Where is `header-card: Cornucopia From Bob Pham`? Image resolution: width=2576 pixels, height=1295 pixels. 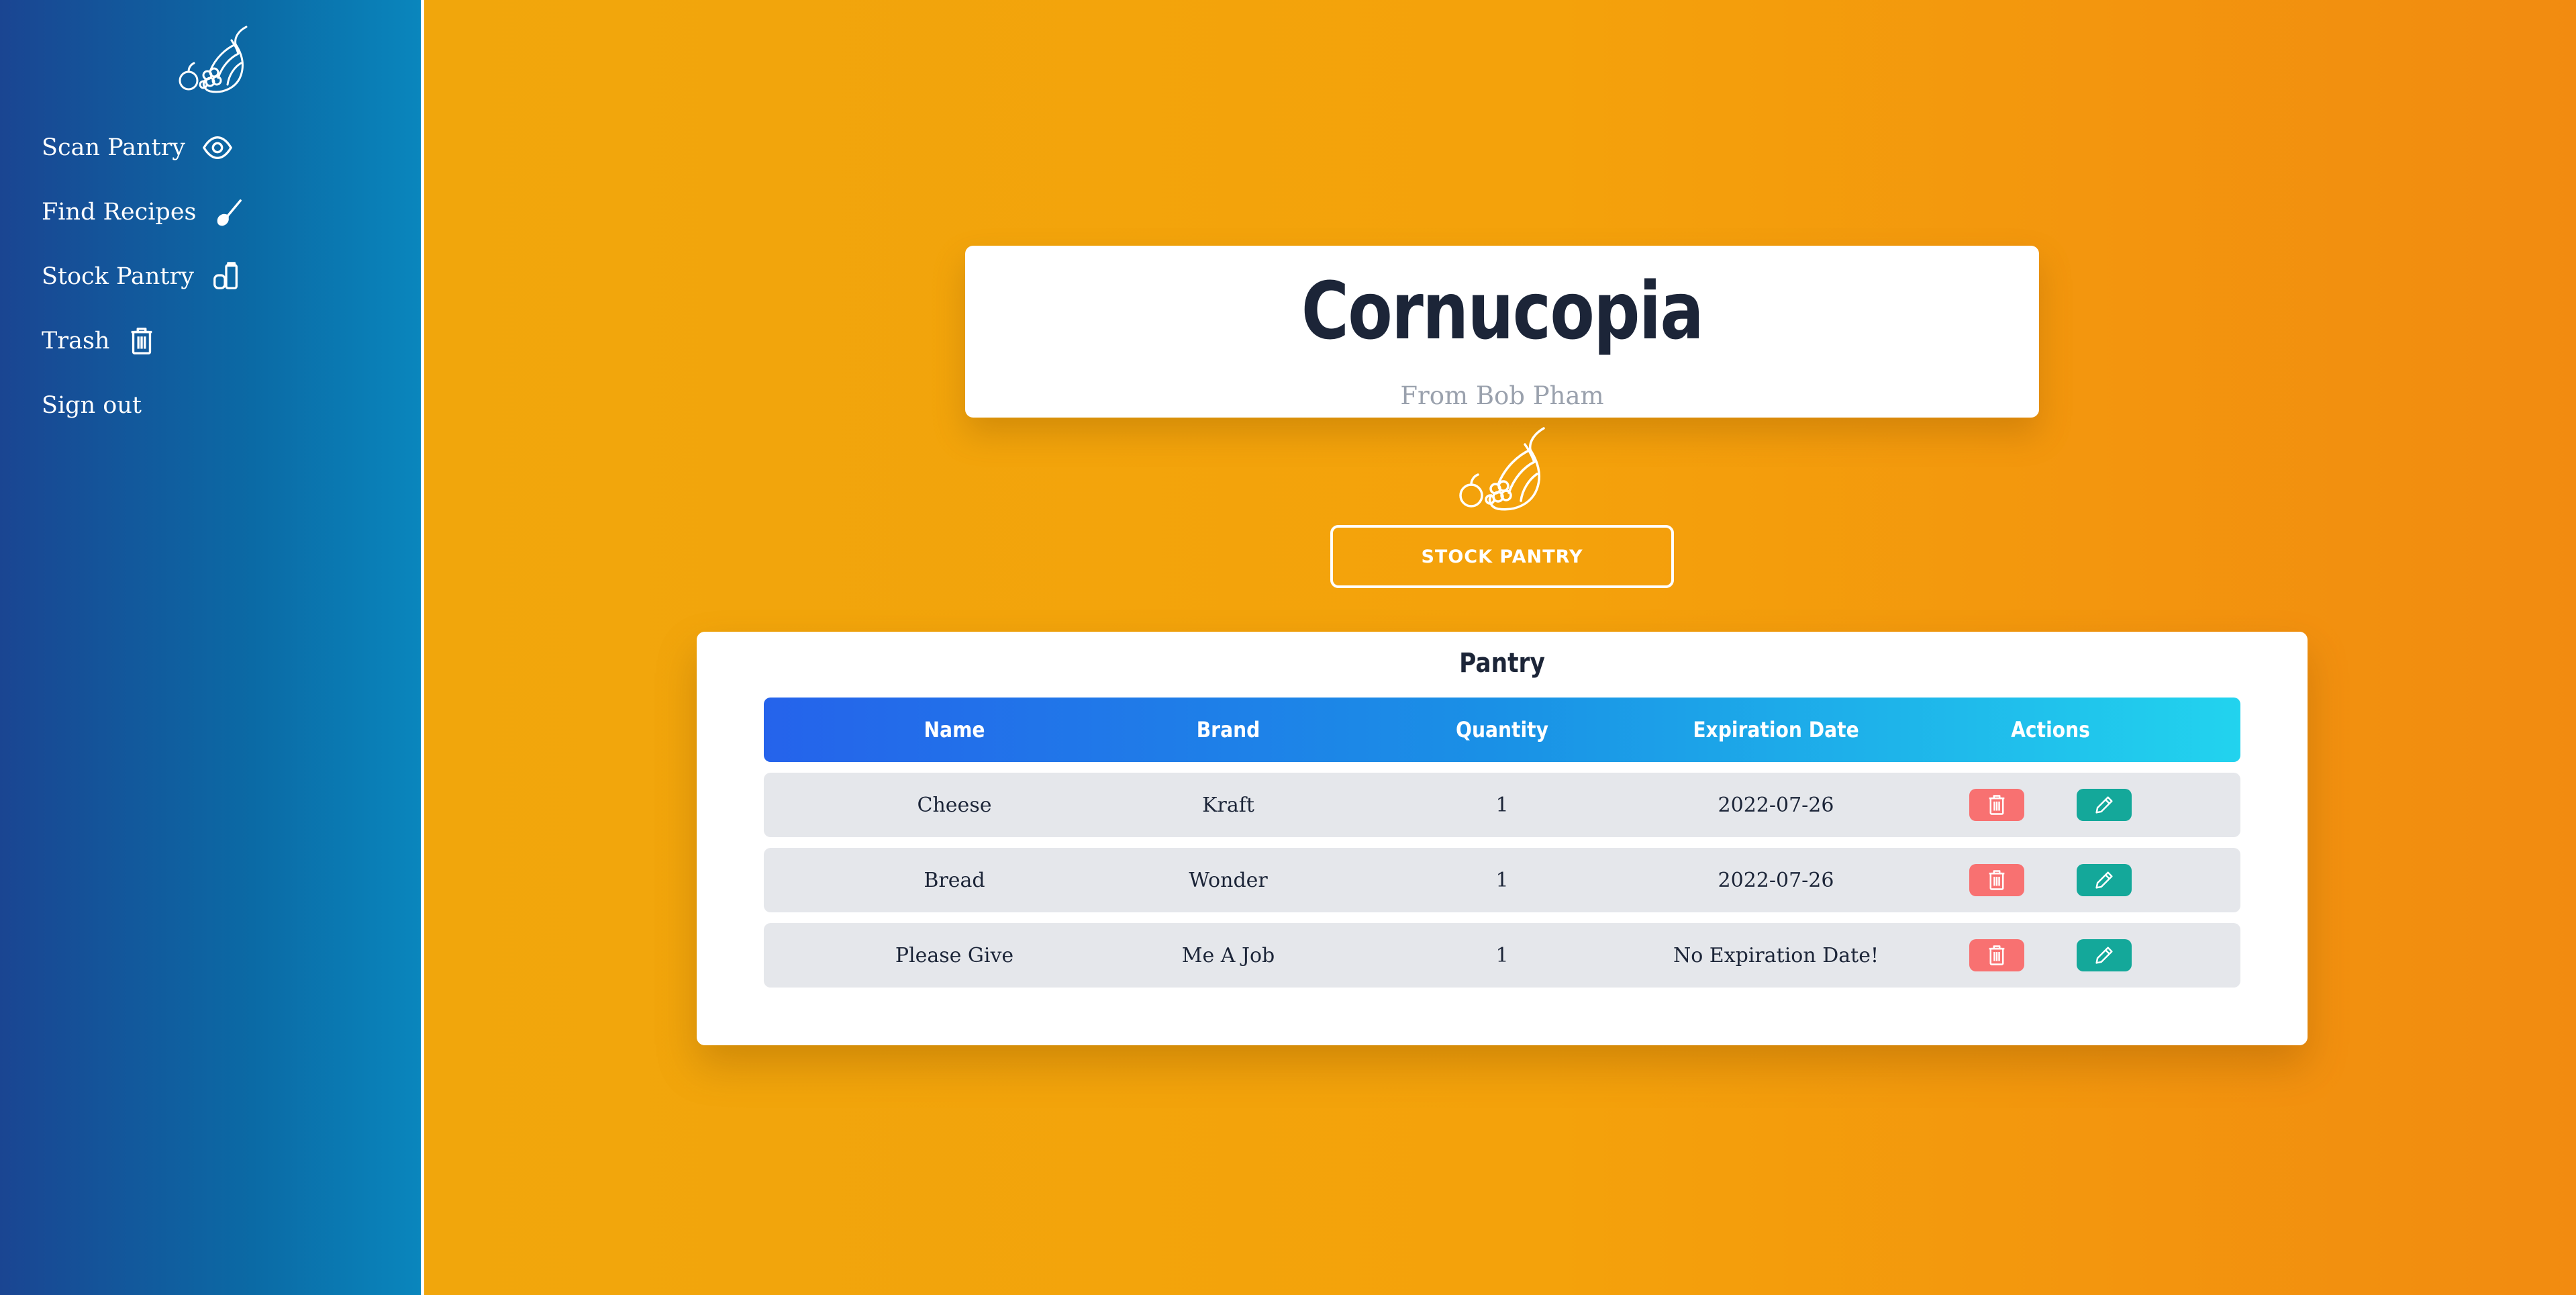 header-card: Cornucopia From Bob Pham is located at coordinates (1502, 332).